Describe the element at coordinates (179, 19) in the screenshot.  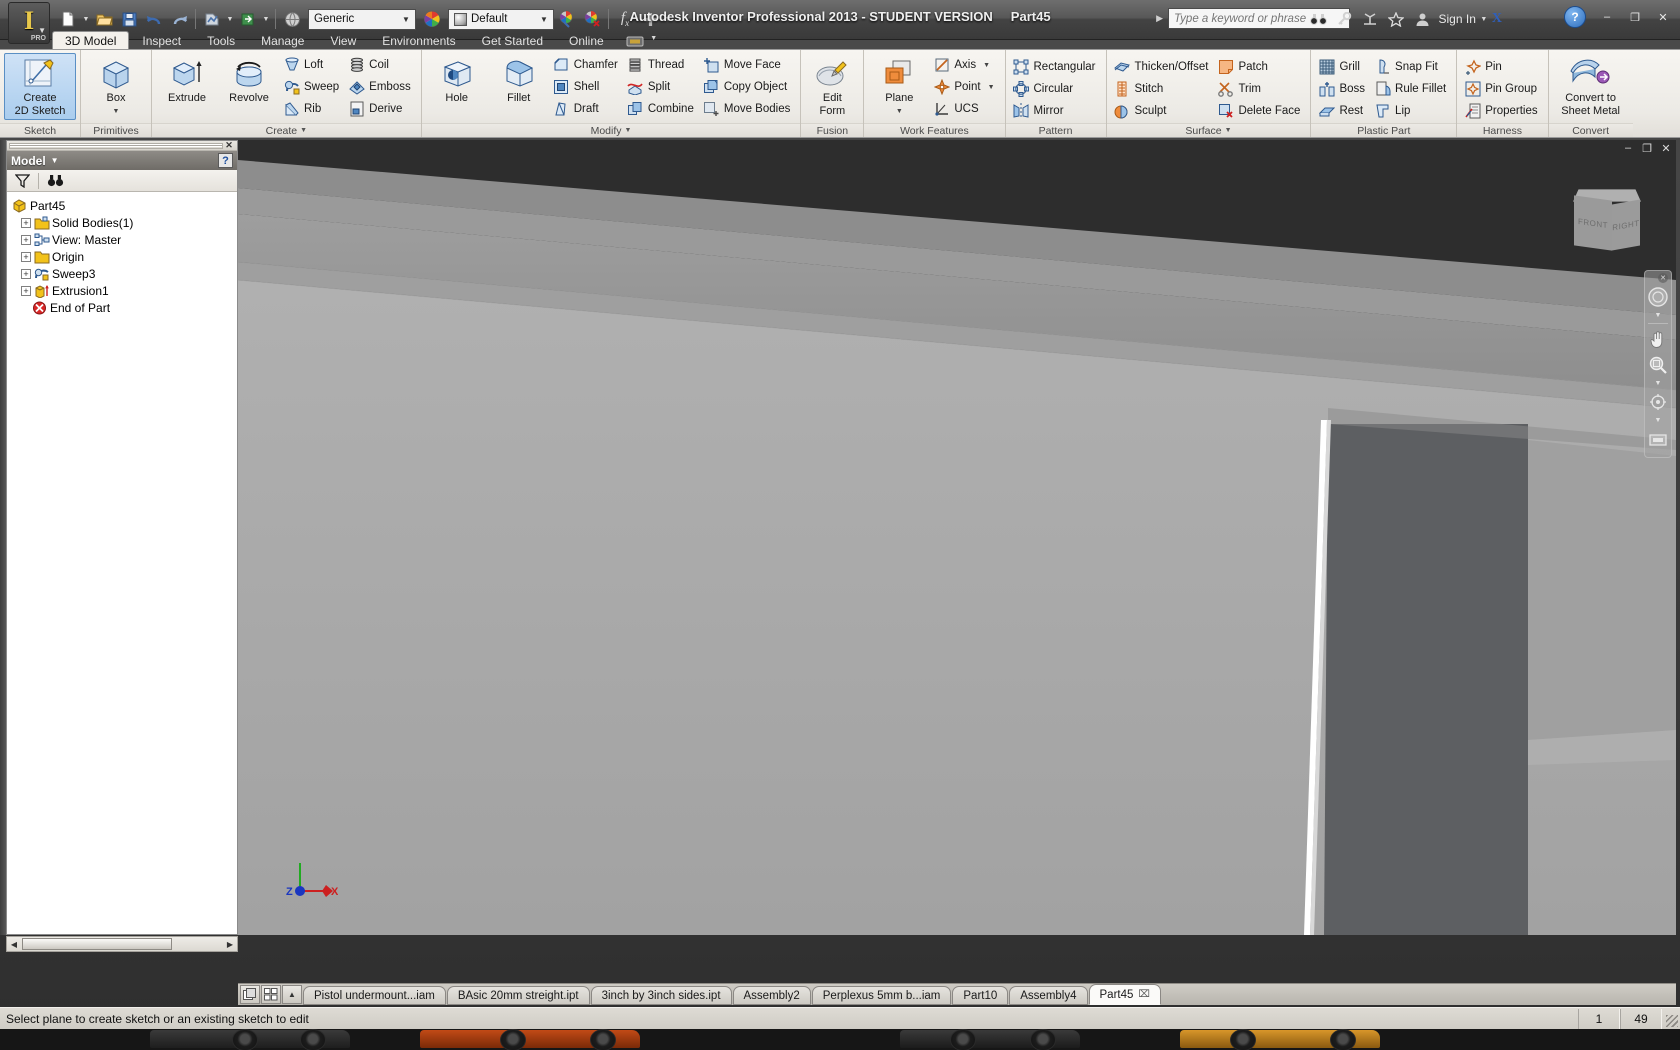
I see `redo-icon` at that location.